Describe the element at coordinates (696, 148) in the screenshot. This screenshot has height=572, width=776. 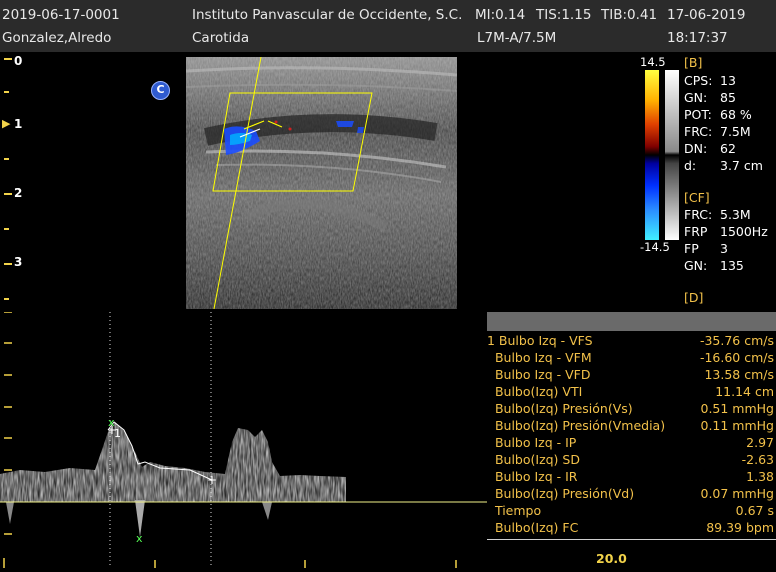
I see `param-label: DN:` at that location.